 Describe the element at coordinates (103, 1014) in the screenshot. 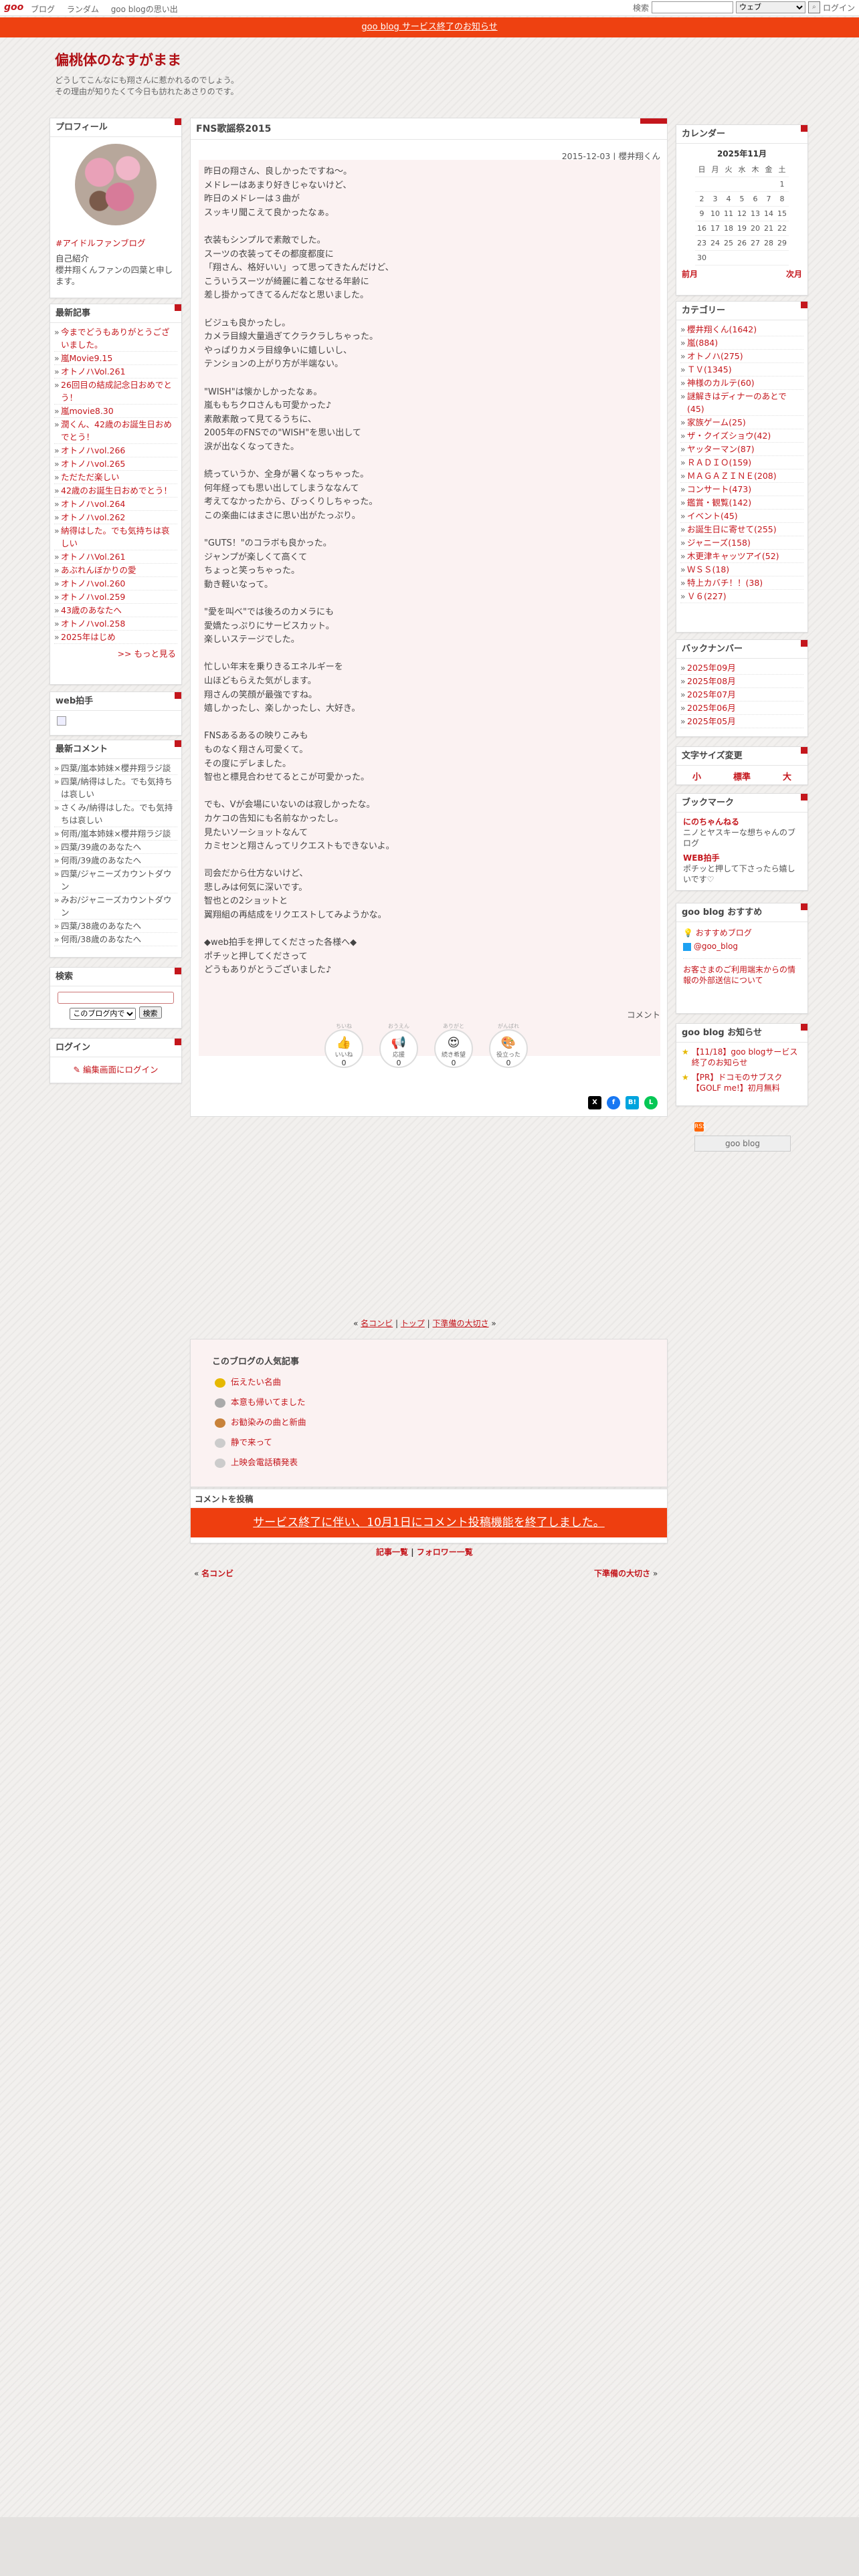

I see `blog-search-scope: このブログ内で` at that location.